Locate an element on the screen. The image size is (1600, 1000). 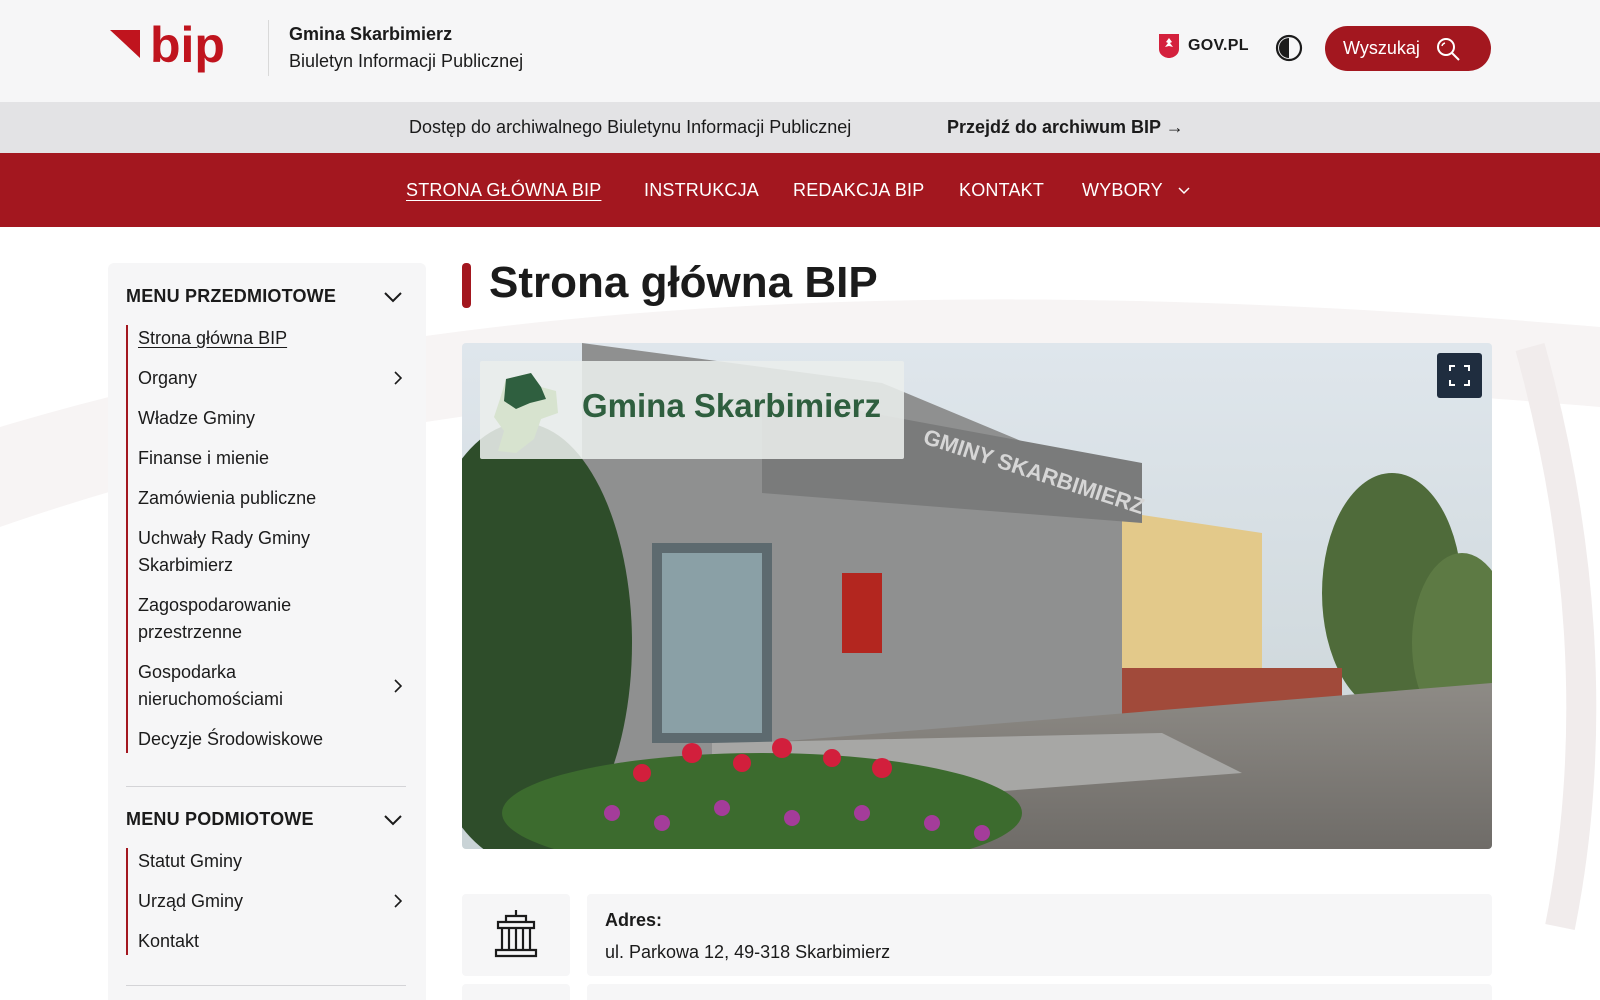
archive-link: Przejdź do archiwum BIP → is located at coordinates (1065, 127).